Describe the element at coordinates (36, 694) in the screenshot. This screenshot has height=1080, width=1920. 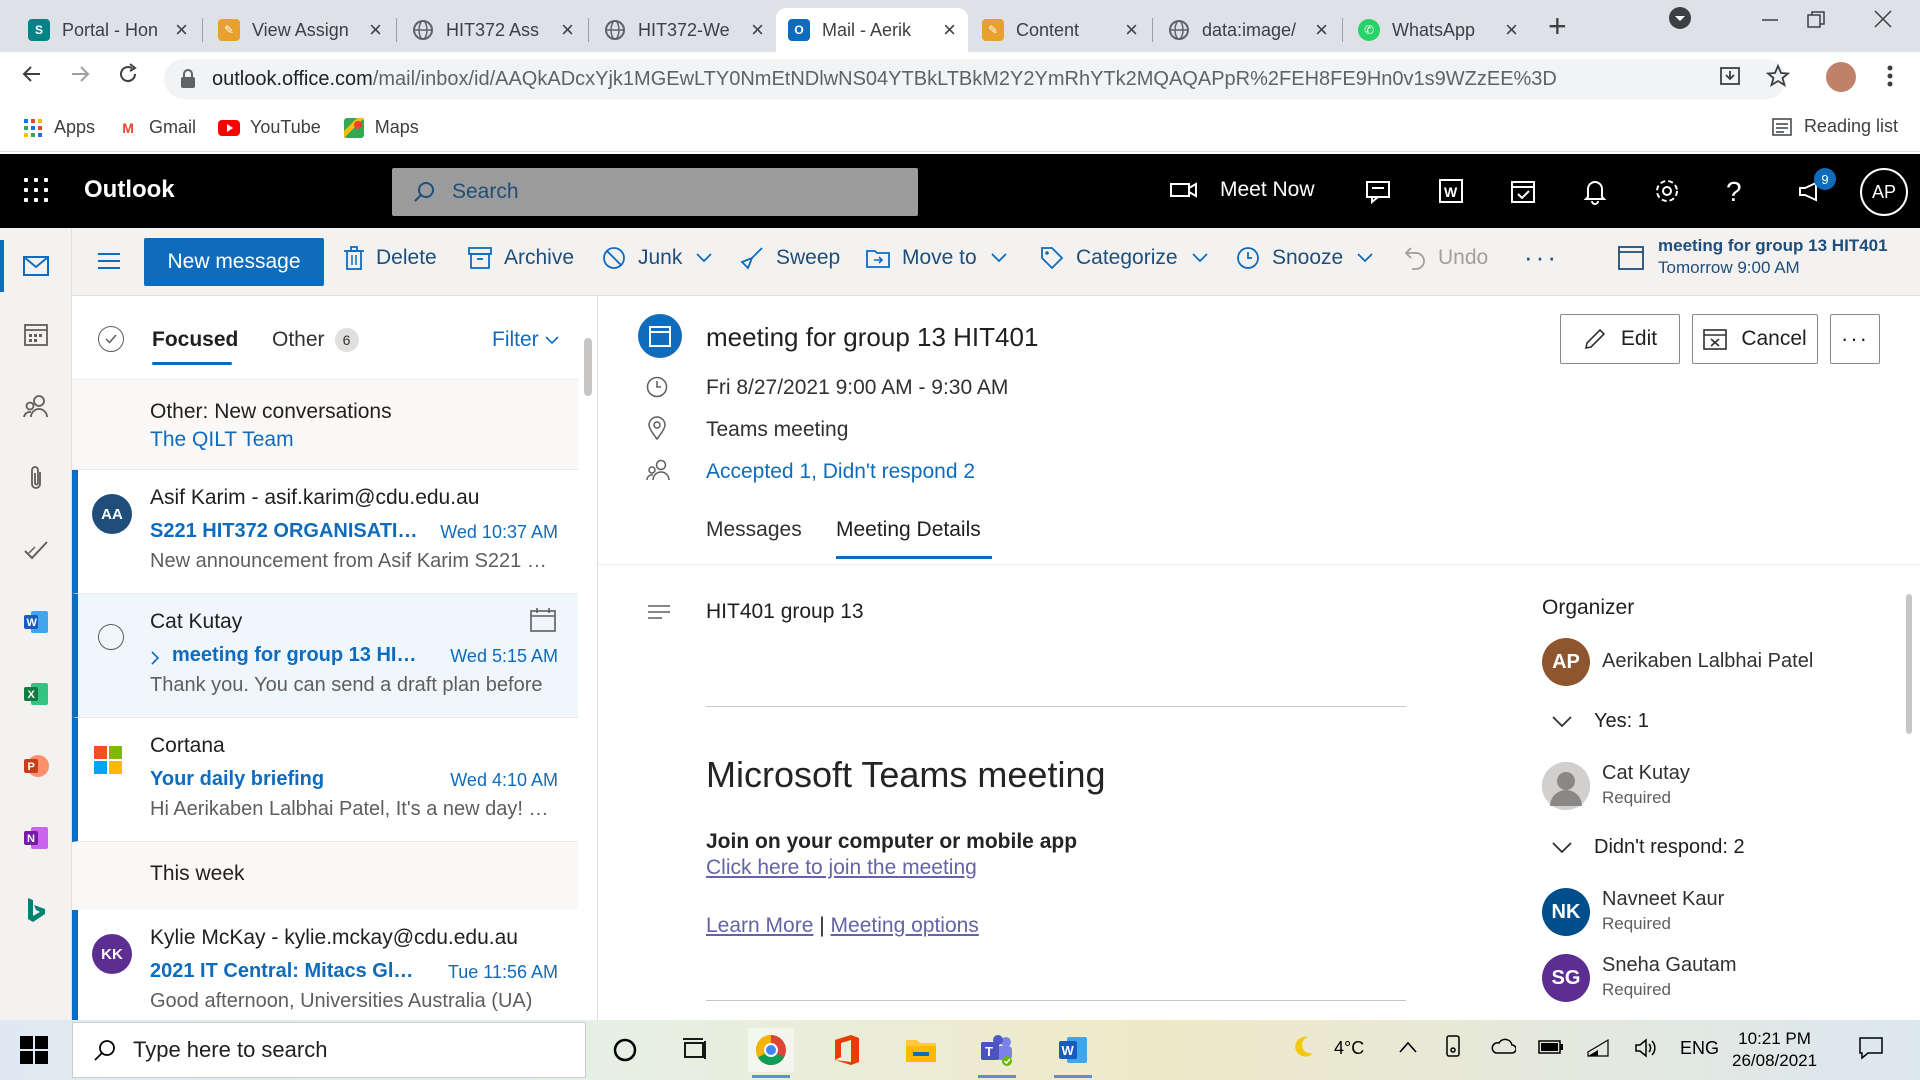
I see `excel-icon: X` at that location.